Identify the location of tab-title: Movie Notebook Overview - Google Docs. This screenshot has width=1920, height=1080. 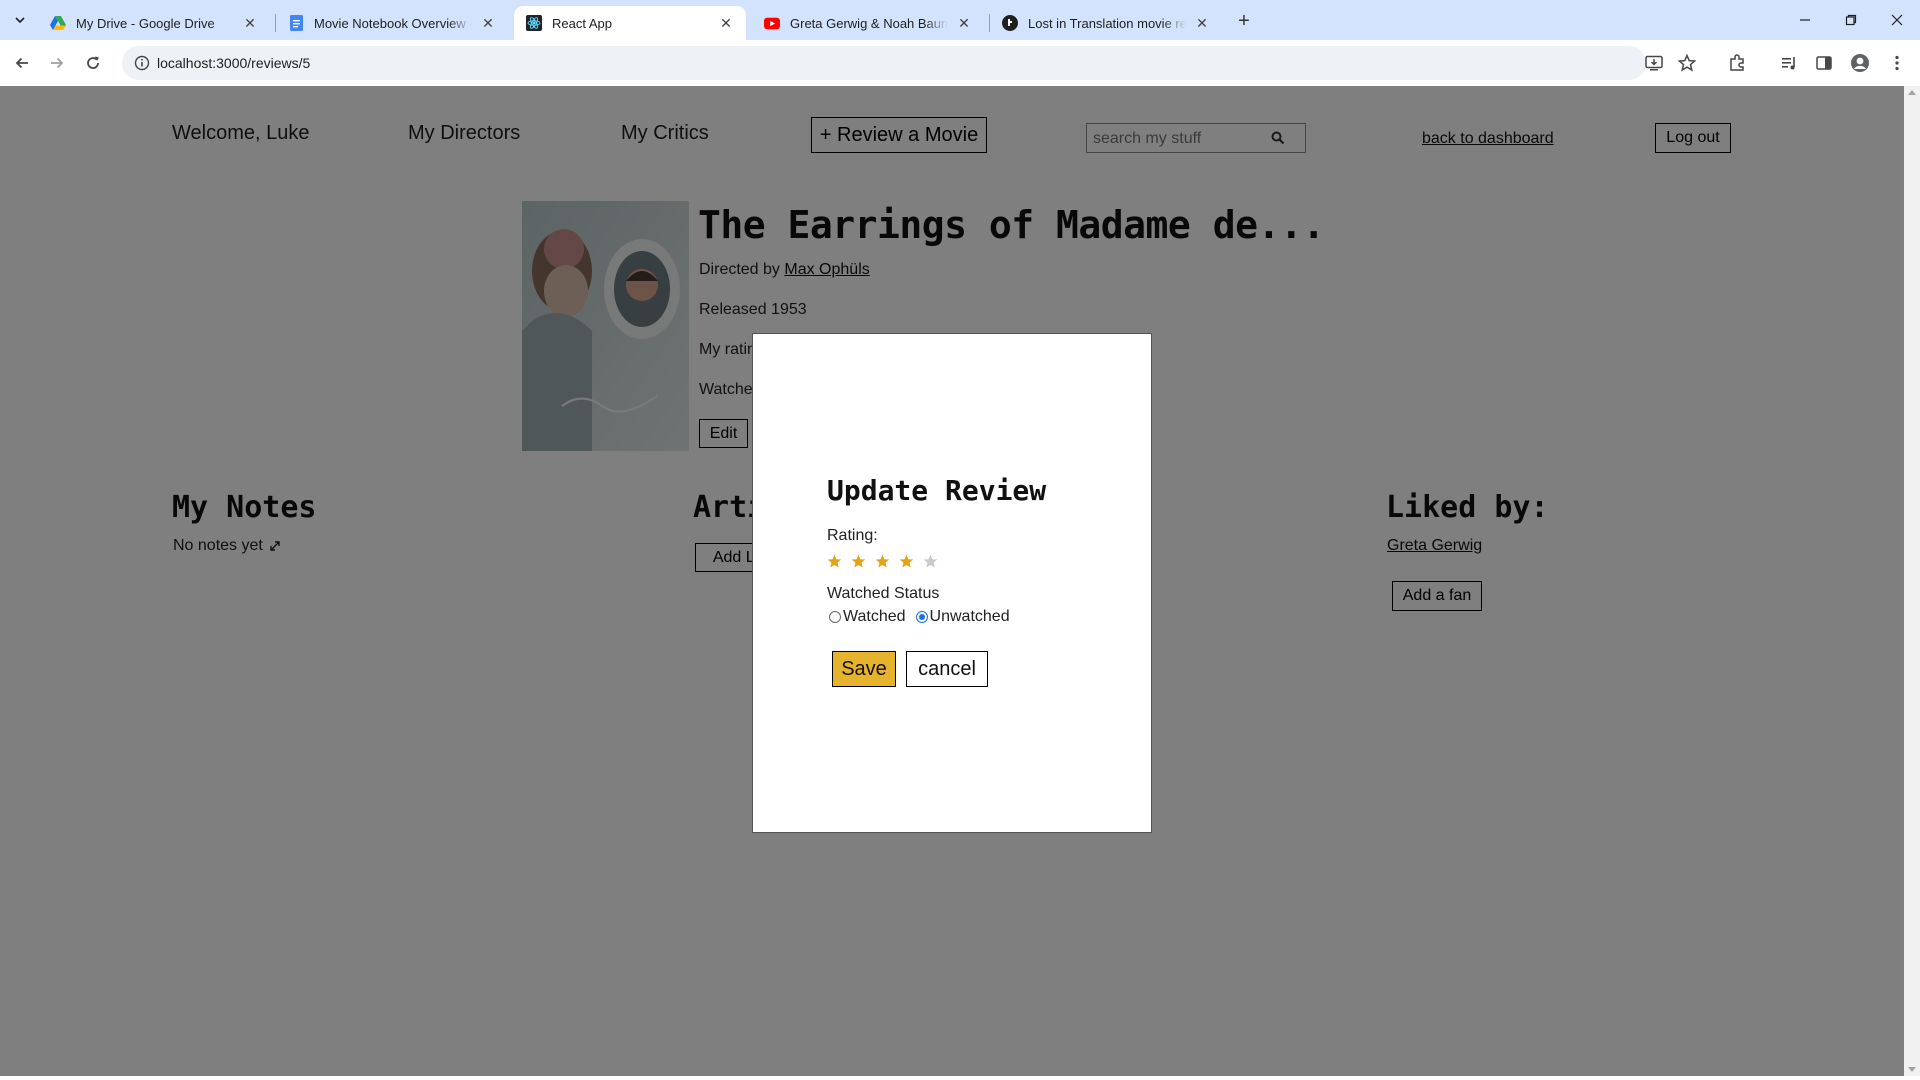
(393, 23).